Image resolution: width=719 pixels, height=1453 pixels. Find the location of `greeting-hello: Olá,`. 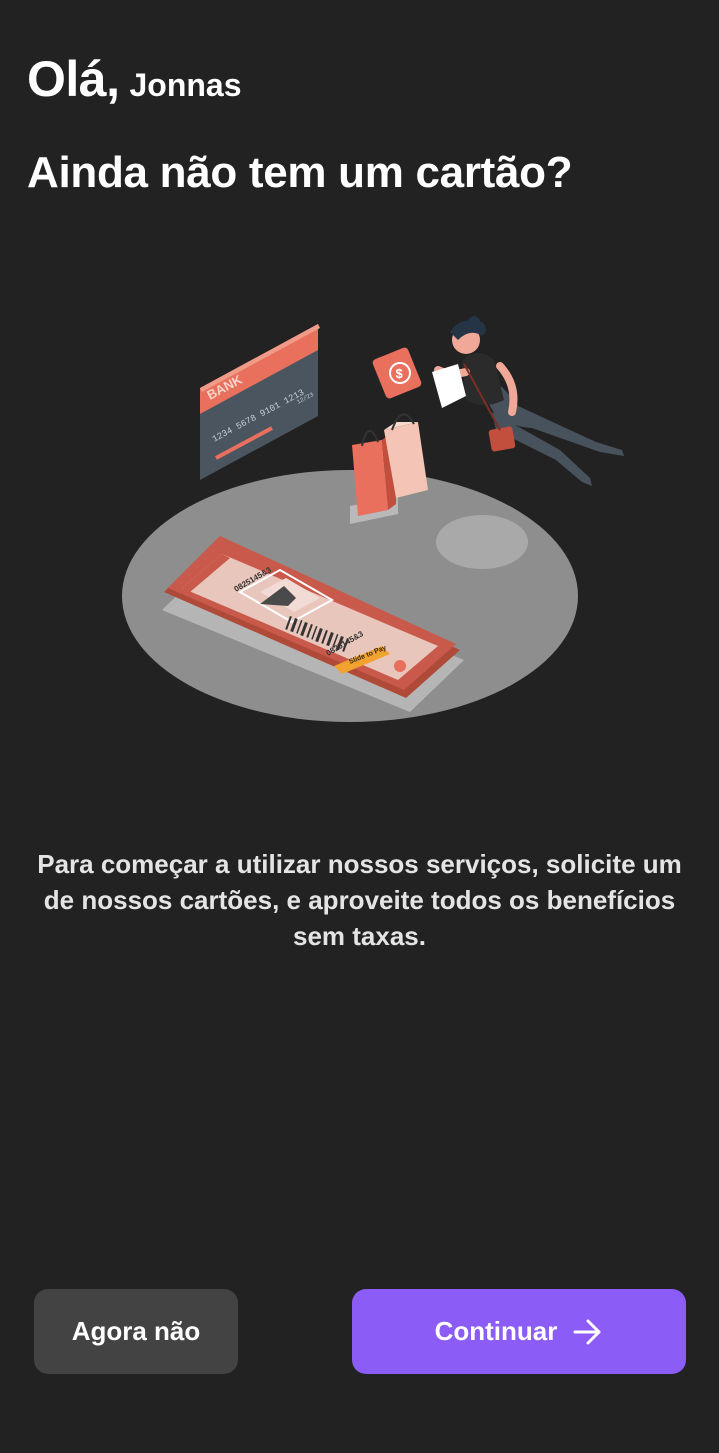

greeting-hello: Olá, is located at coordinates (73, 79).